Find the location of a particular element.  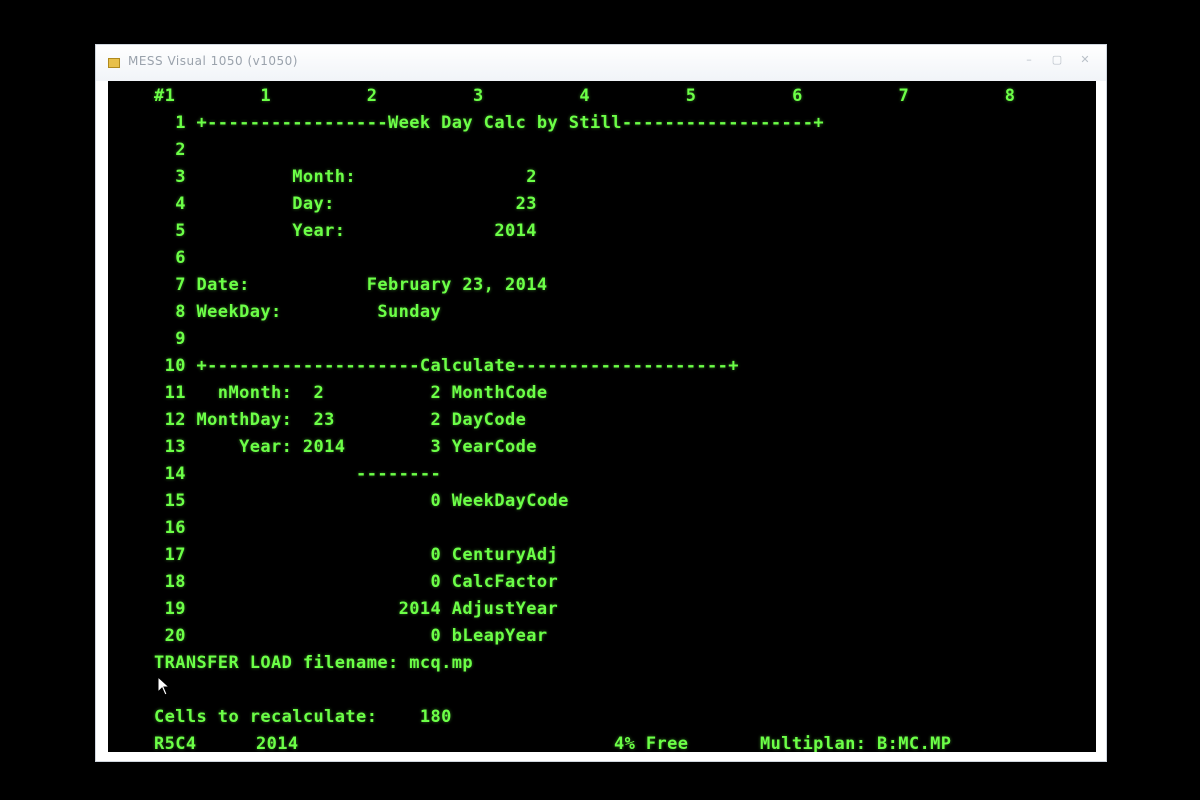

sheet-row: 7 Date: February 23, 2014 is located at coordinates (351, 285).